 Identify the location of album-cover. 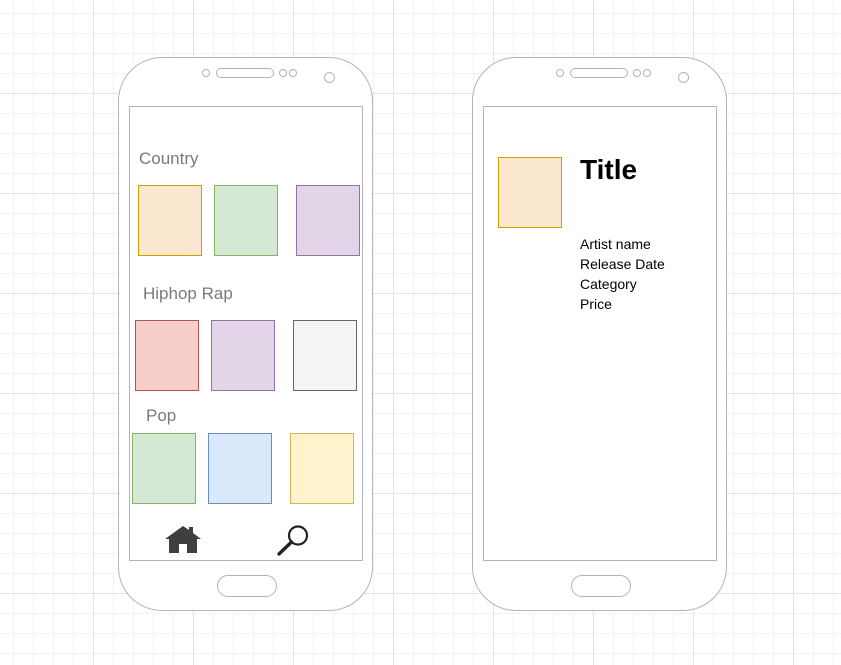
(530, 192).